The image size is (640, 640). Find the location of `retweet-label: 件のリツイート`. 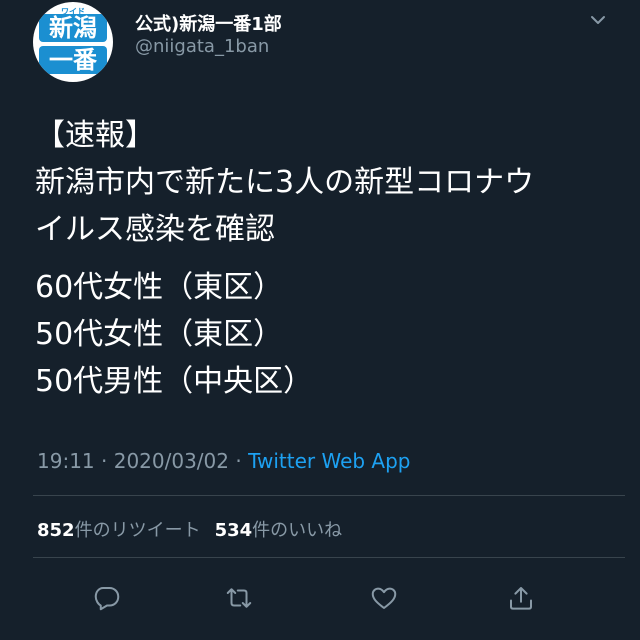

retweet-label: 件のリツイート is located at coordinates (137, 530).